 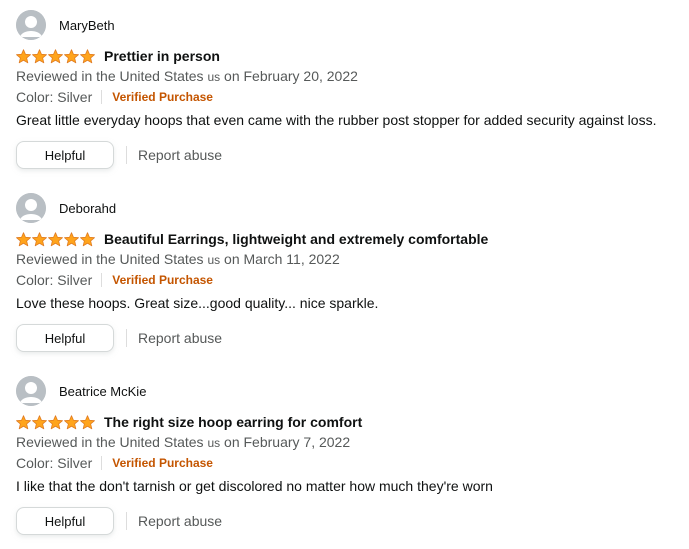 What do you see at coordinates (87, 25) in the screenshot?
I see `profile-name: MaryBeth` at bounding box center [87, 25].